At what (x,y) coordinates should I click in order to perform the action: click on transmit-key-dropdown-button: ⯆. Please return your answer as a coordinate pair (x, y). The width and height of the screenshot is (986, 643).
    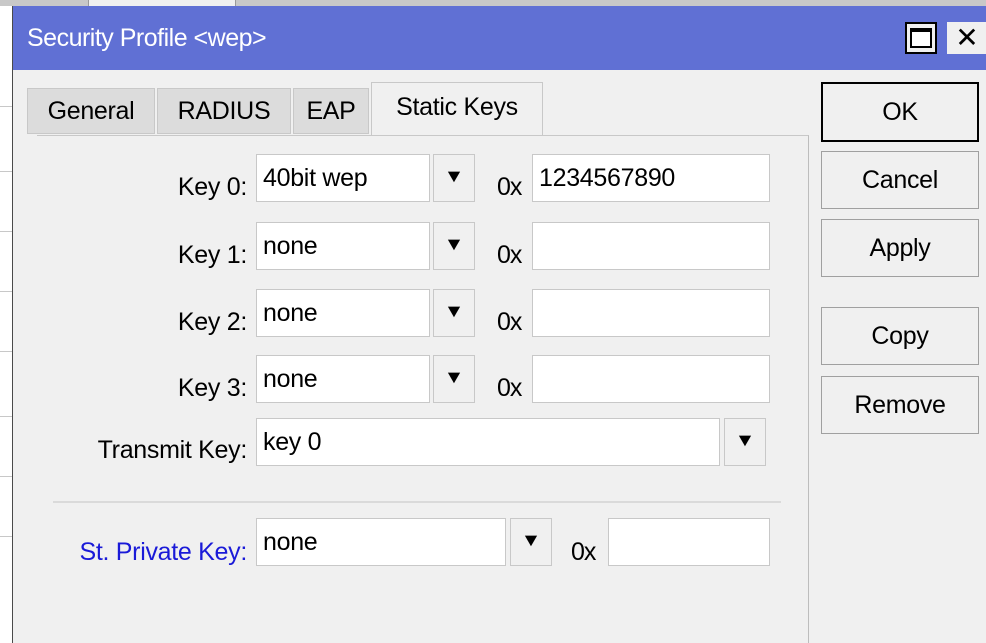
    Looking at the image, I should click on (745, 442).